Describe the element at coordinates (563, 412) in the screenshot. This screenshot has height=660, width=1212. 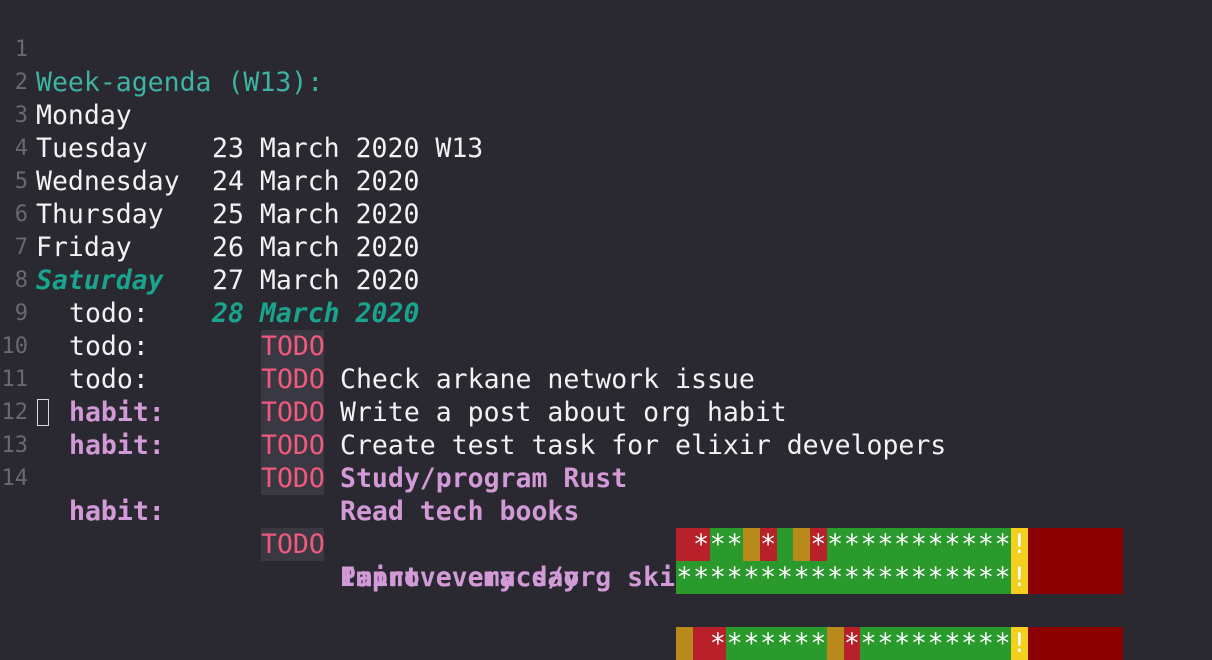
I see `entry-task: Write a post about org habit` at that location.